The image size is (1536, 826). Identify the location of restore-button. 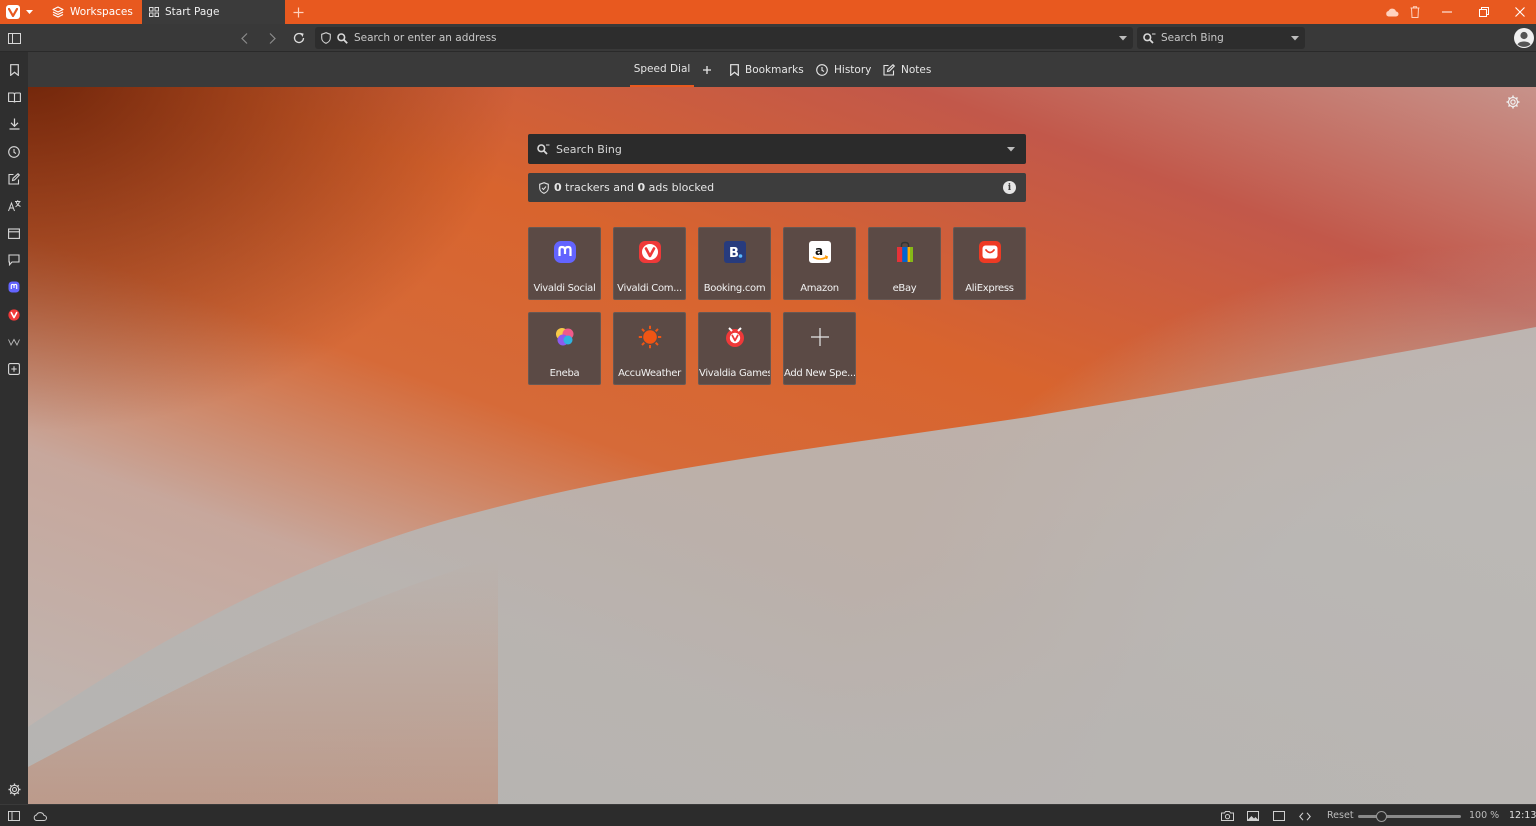
(1484, 12).